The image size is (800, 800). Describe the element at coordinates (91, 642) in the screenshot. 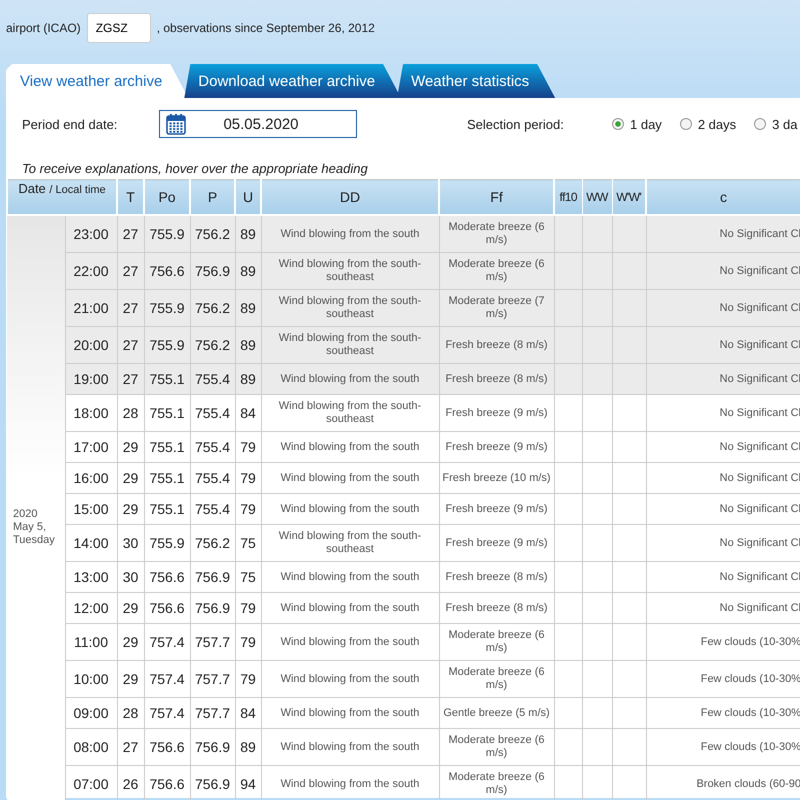

I see `time-cell: 11:00` at that location.